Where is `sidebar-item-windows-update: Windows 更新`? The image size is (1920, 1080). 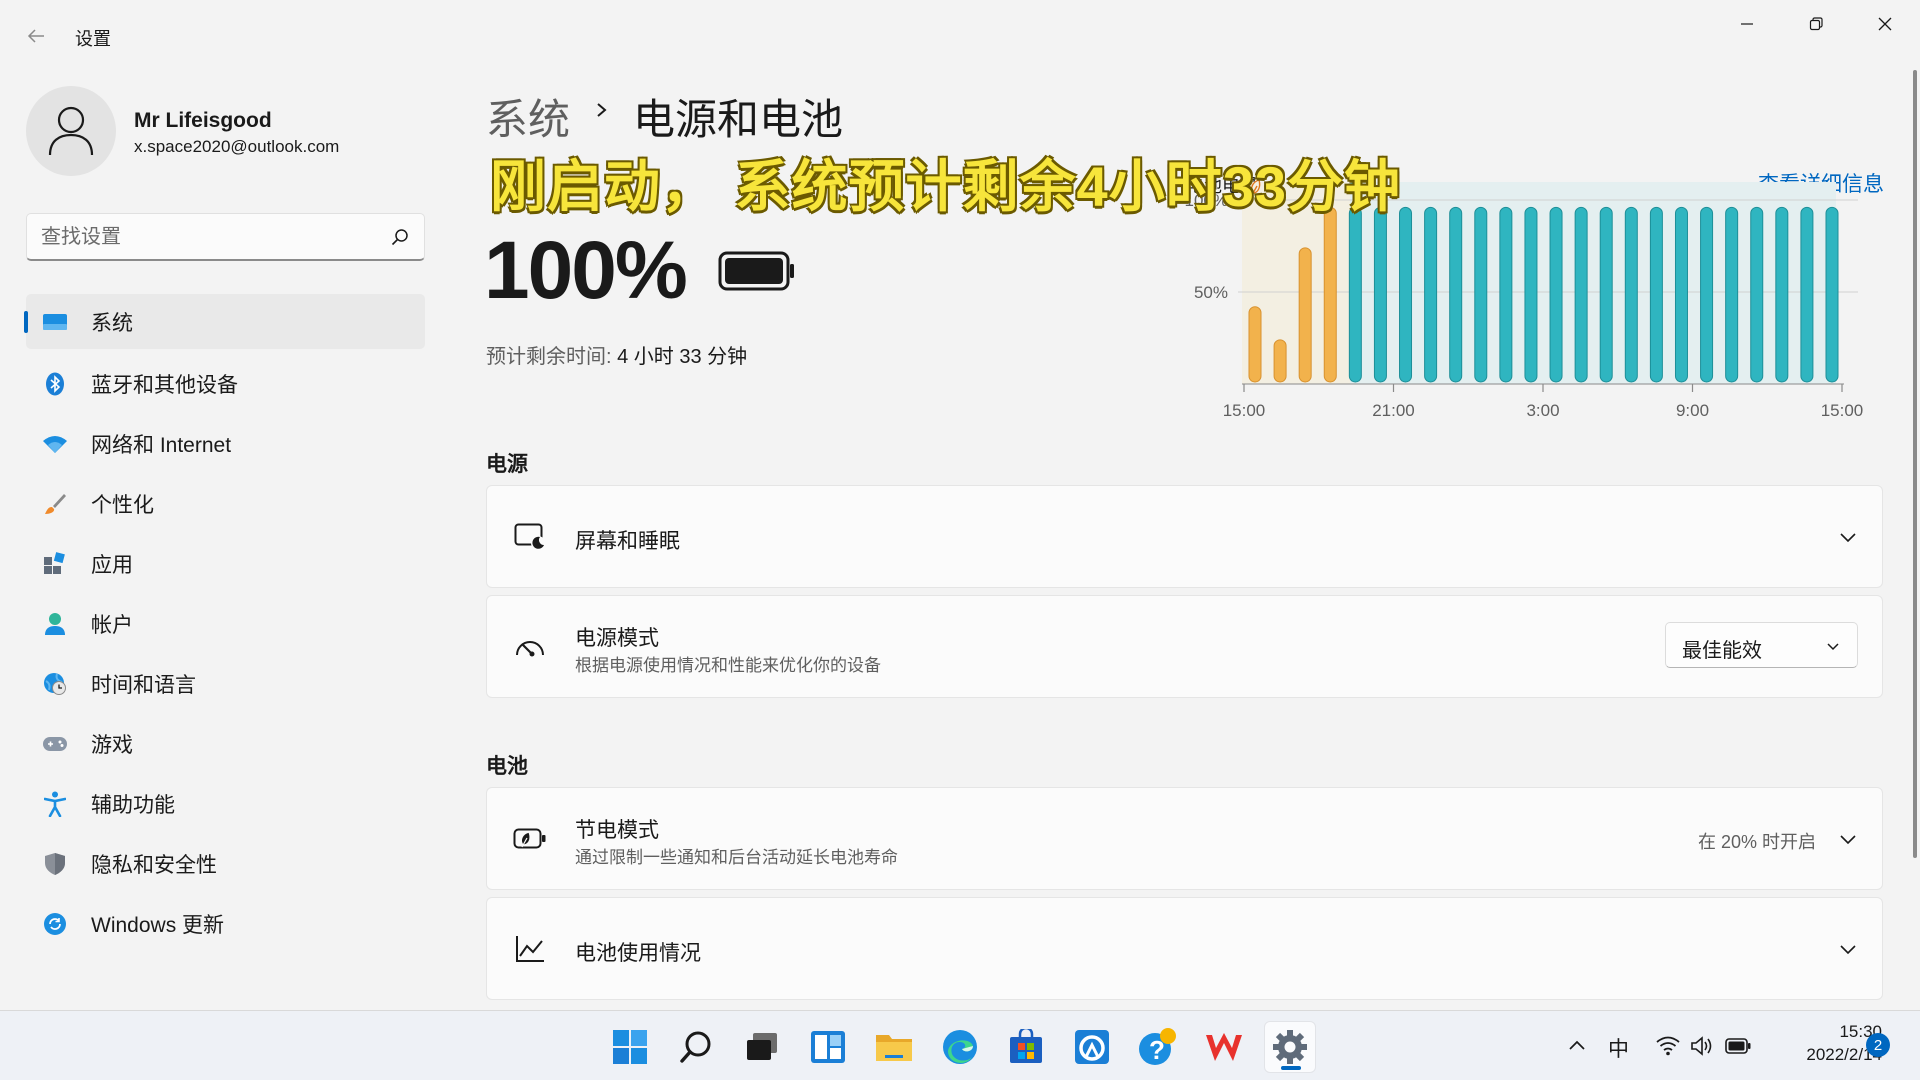 sidebar-item-windows-update: Windows 更新 is located at coordinates (225, 924).